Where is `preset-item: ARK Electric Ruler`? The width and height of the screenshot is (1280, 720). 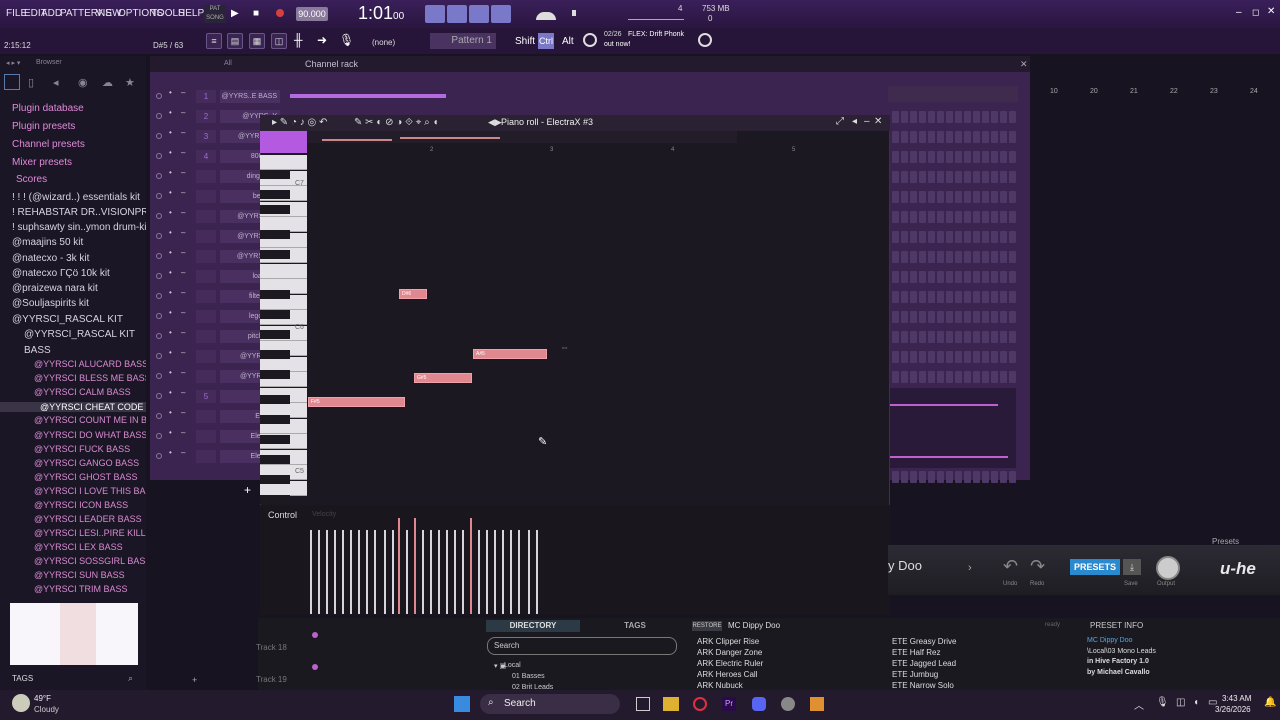
preset-item: ARK Electric Ruler is located at coordinates (730, 663).